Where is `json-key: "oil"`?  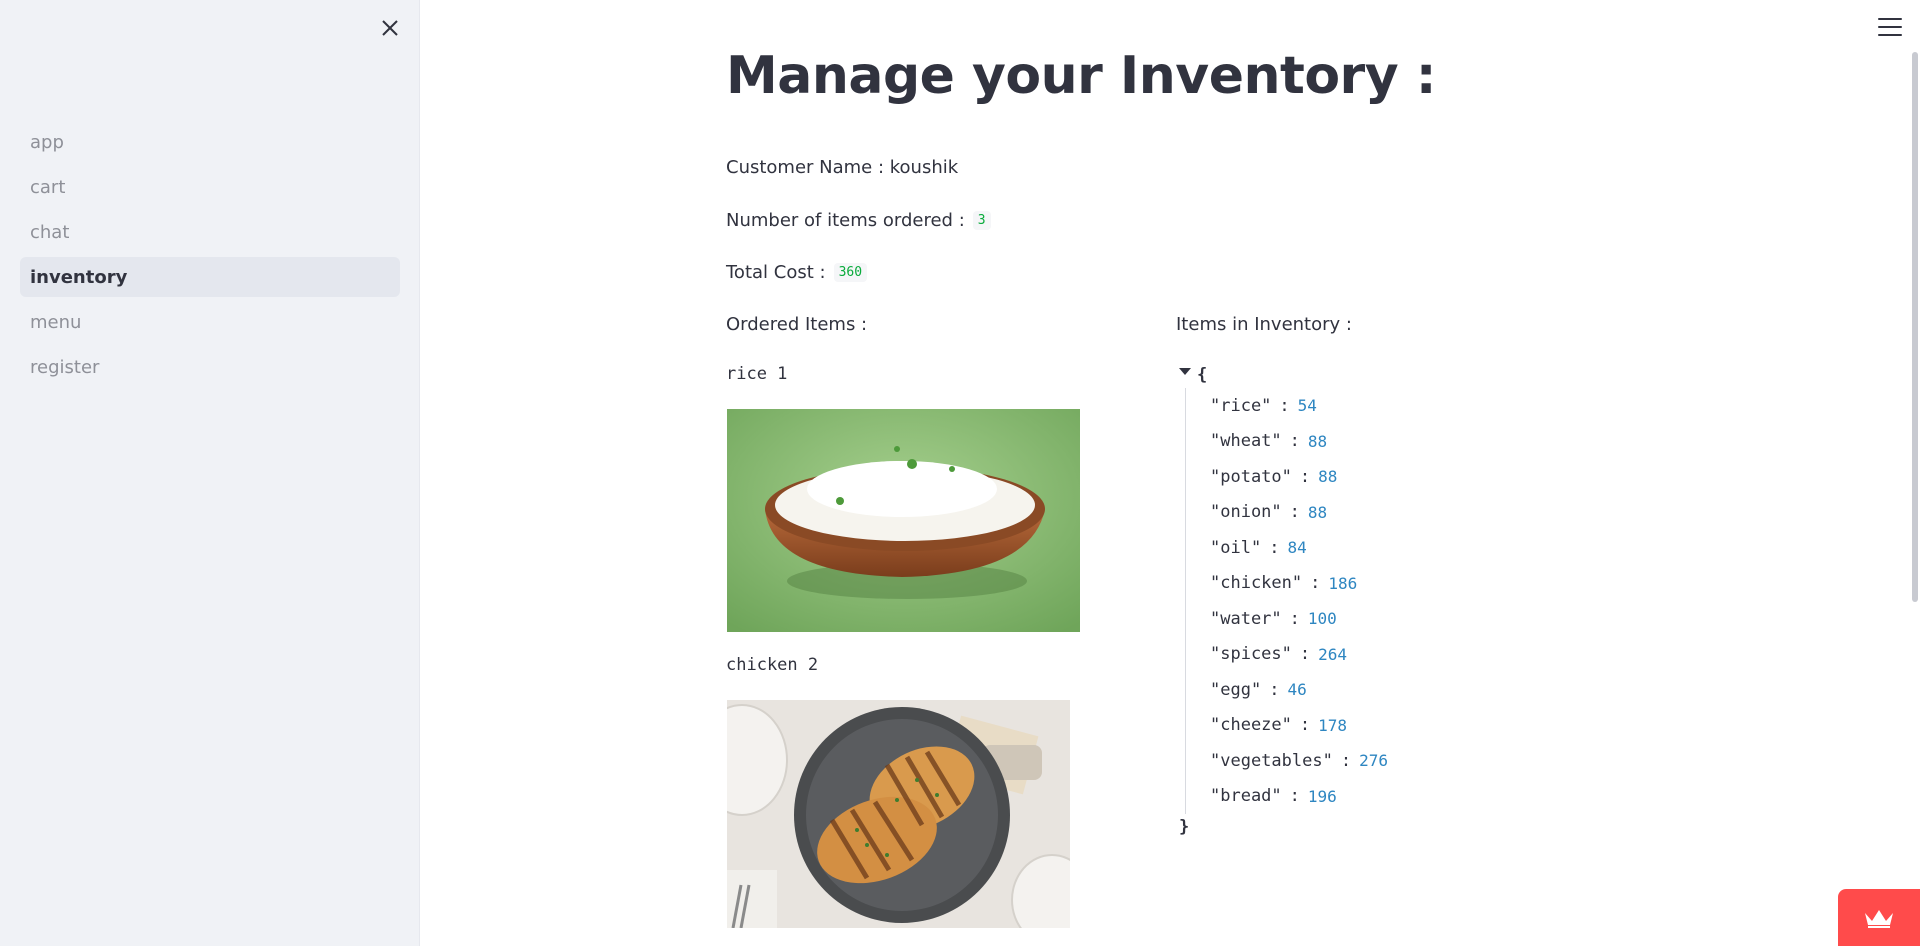
json-key: "oil" is located at coordinates (1236, 547).